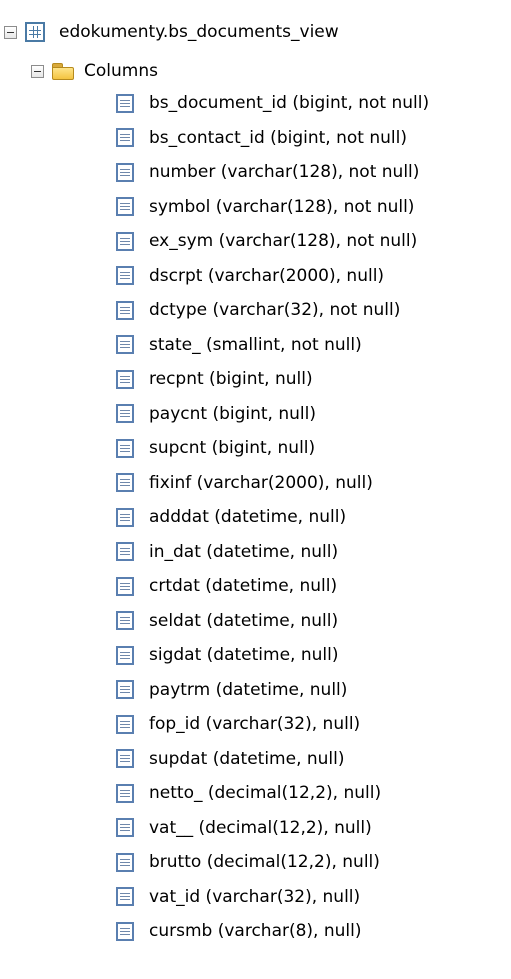 Image resolution: width=511 pixels, height=979 pixels. Describe the element at coordinates (264, 862) in the screenshot. I see `column-label: brutto (decimal(12,2), null)` at that location.